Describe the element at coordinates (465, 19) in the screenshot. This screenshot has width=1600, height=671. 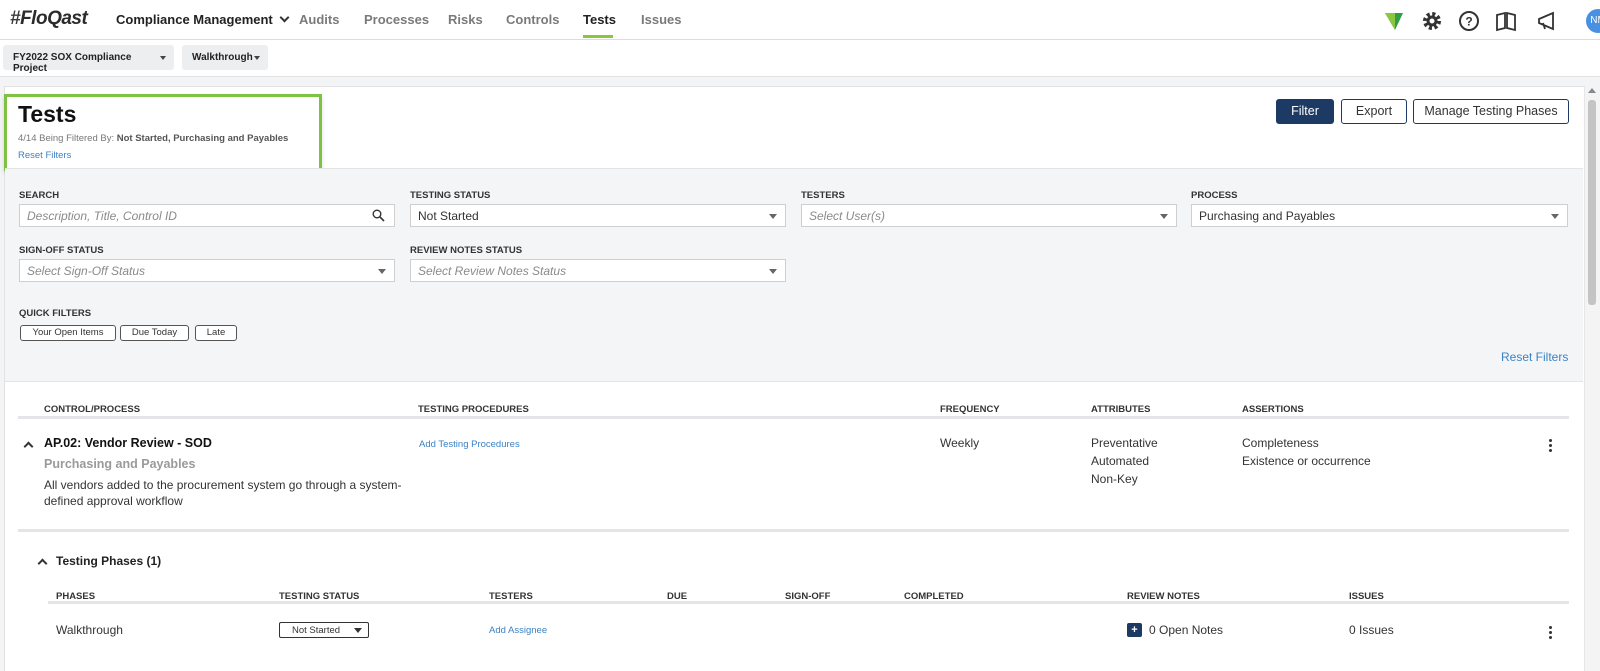
I see `nav-risks: Risks` at that location.